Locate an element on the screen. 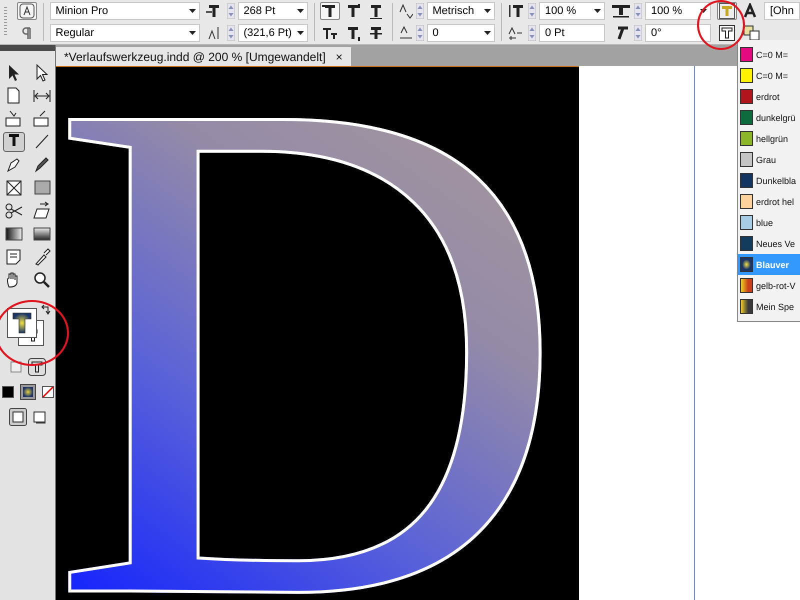 This screenshot has height=600, width=800. strikethrough-icon is located at coordinates (376, 33).